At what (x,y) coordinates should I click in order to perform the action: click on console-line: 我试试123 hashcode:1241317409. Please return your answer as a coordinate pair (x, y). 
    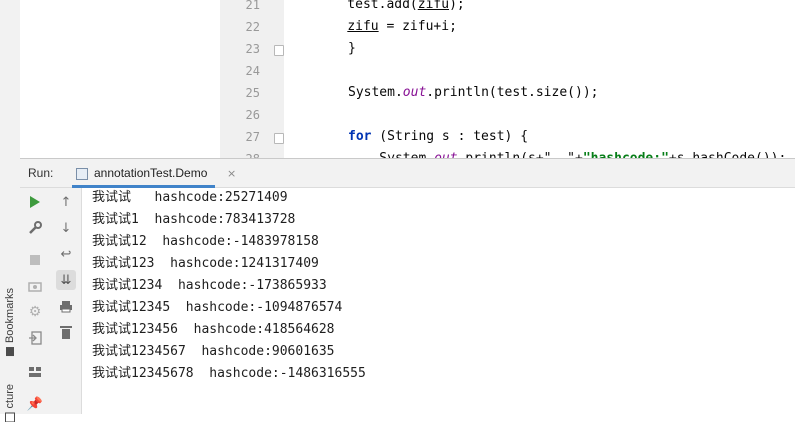
    Looking at the image, I should click on (205, 264).